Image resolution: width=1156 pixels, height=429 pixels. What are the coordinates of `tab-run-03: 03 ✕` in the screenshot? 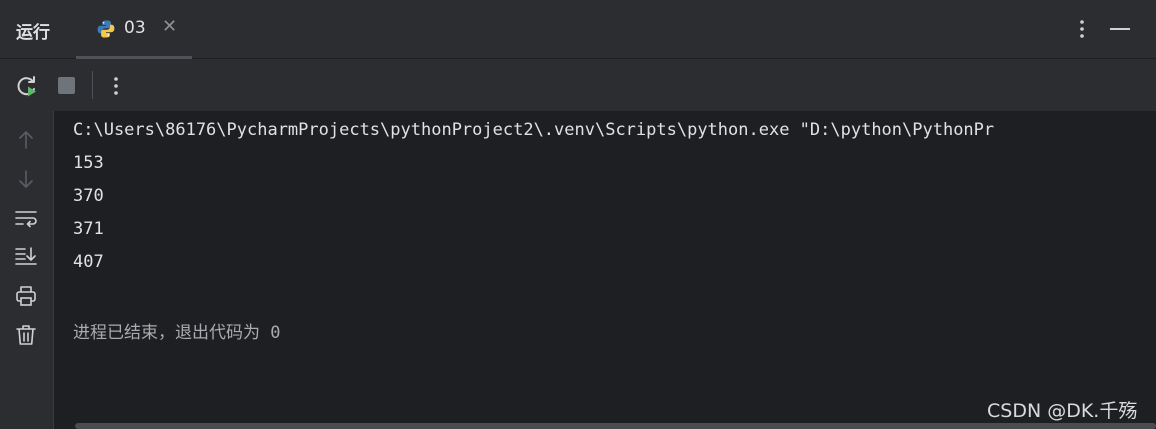 It's located at (134, 29).